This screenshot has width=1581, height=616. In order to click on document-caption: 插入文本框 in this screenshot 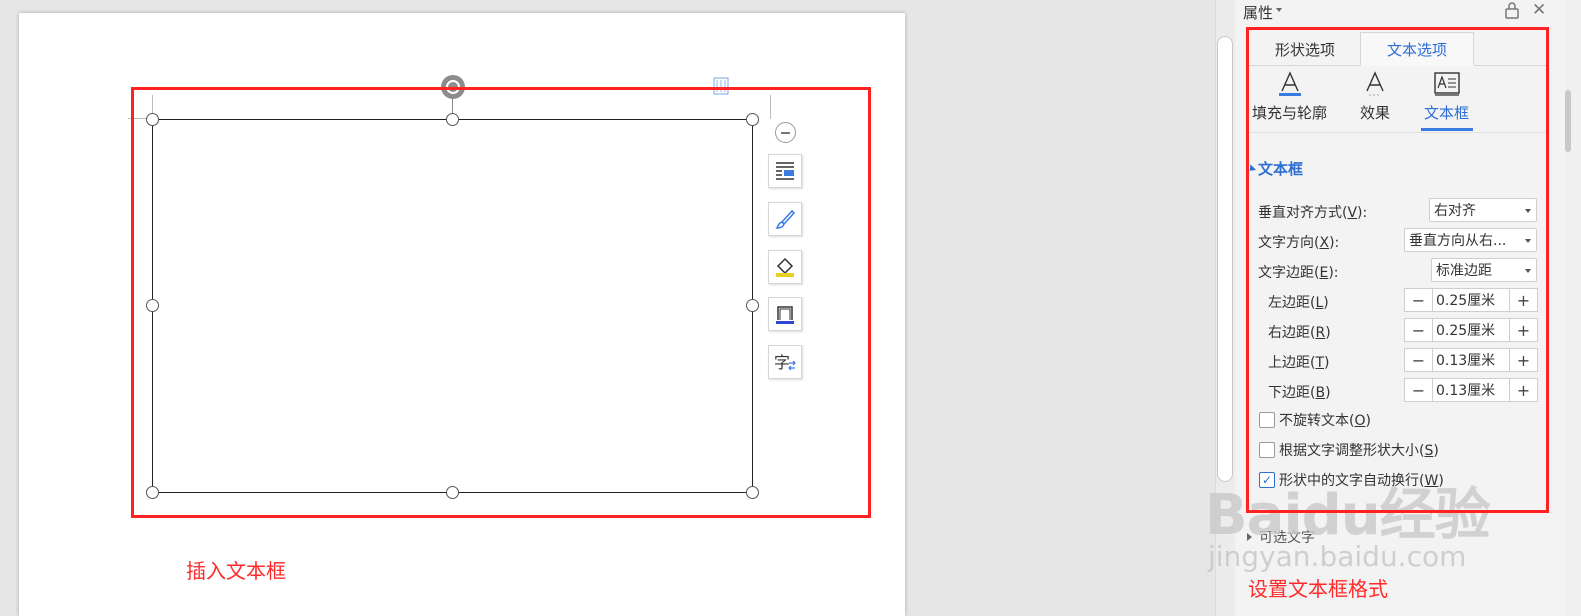, I will do `click(236, 571)`.